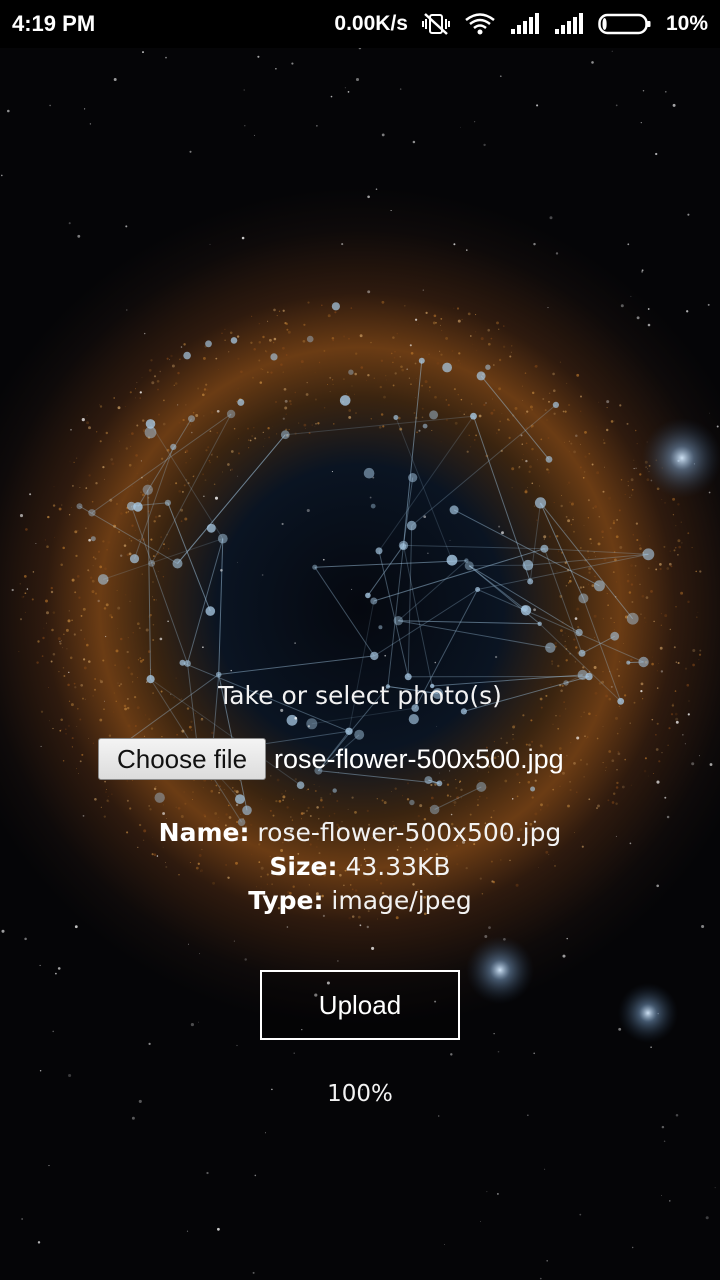 The height and width of the screenshot is (1280, 720). I want to click on file-name-line: Name: rose-flower-500x500.jpg, so click(360, 833).